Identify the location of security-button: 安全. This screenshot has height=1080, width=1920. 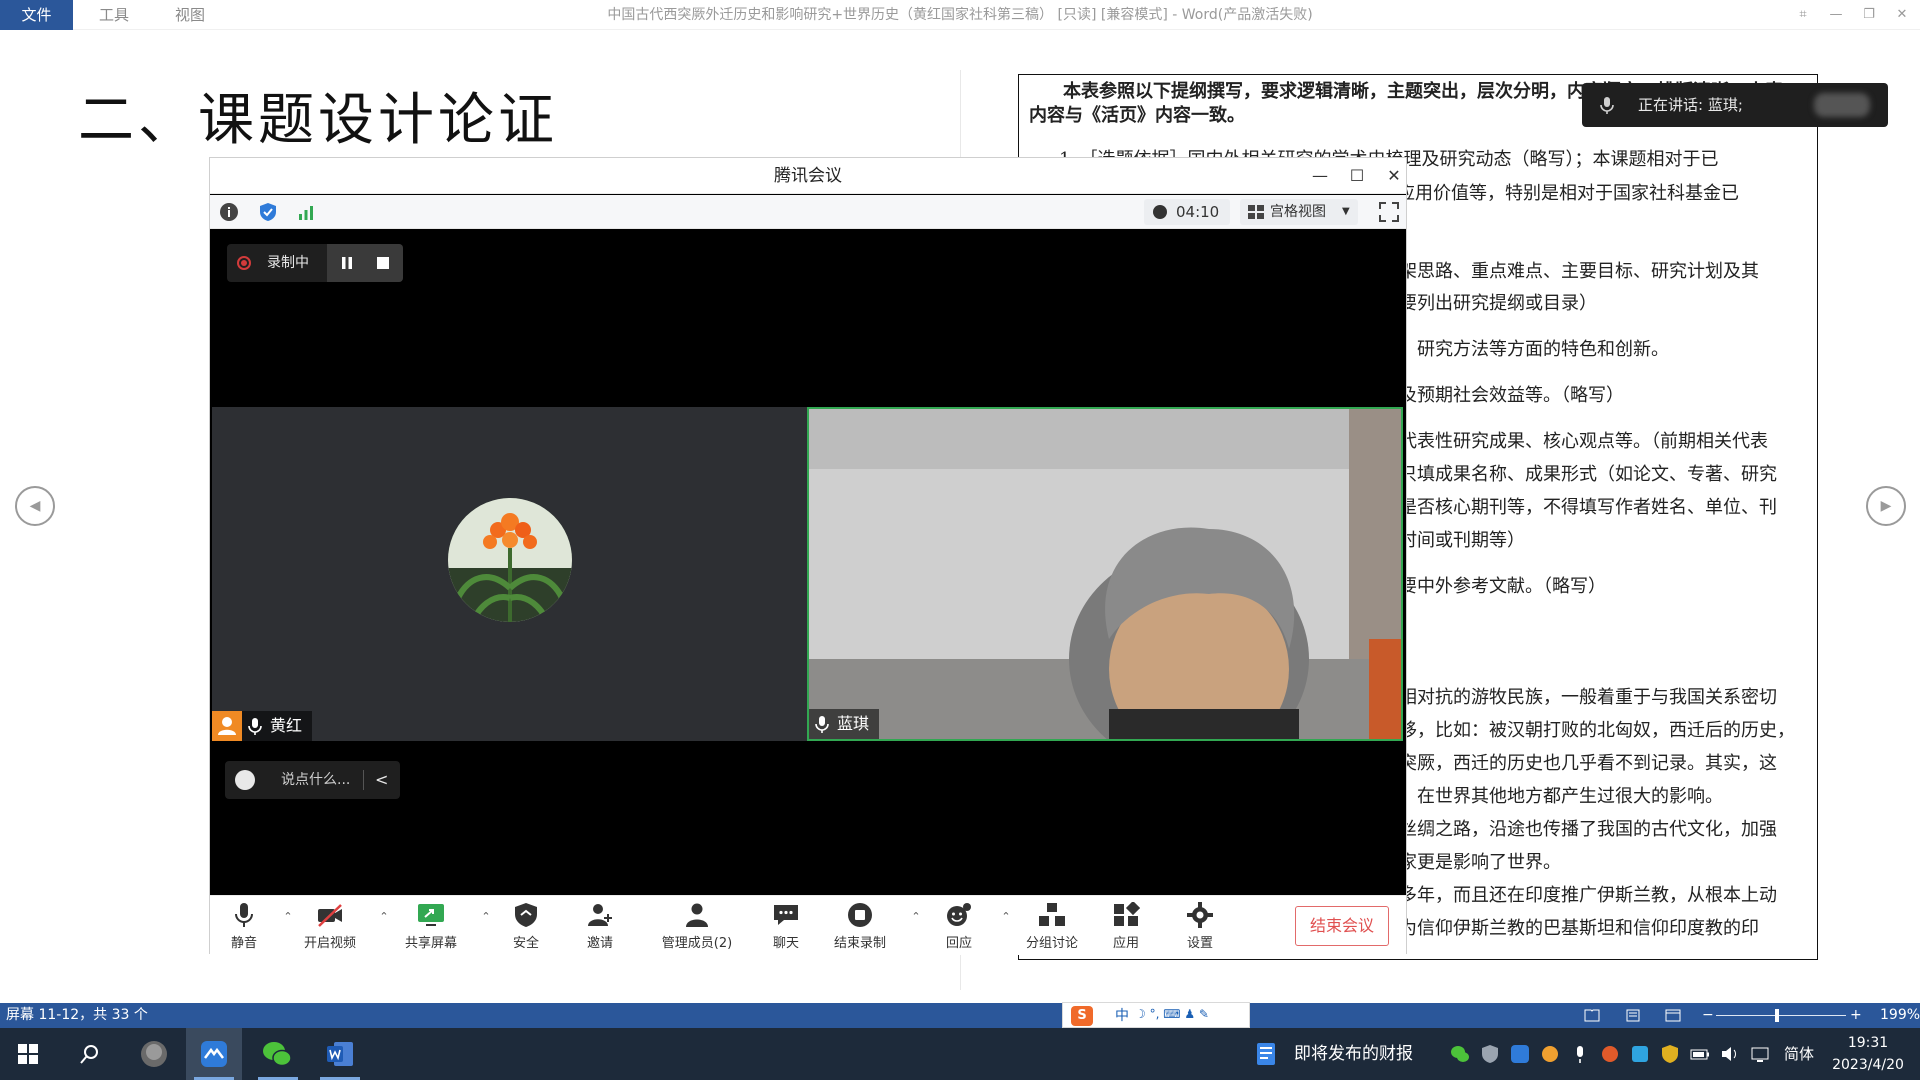
(526, 926).